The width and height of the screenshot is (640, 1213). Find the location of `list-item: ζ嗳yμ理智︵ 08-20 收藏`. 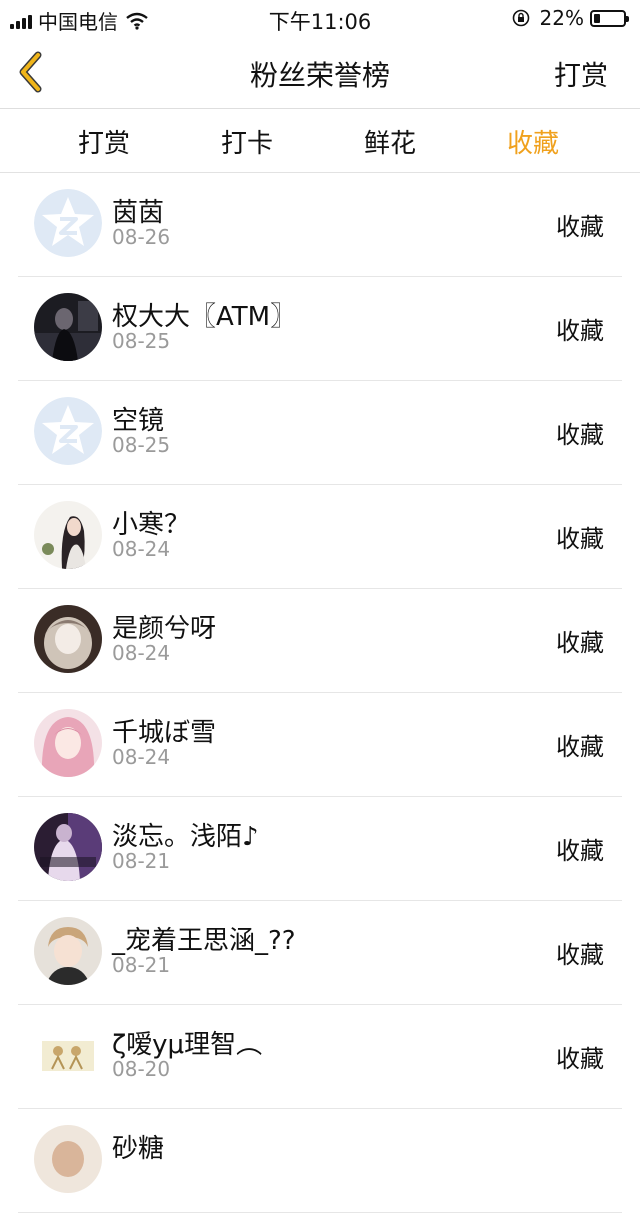

list-item: ζ嗳yμ理智︵ 08-20 收藏 is located at coordinates (320, 1057).